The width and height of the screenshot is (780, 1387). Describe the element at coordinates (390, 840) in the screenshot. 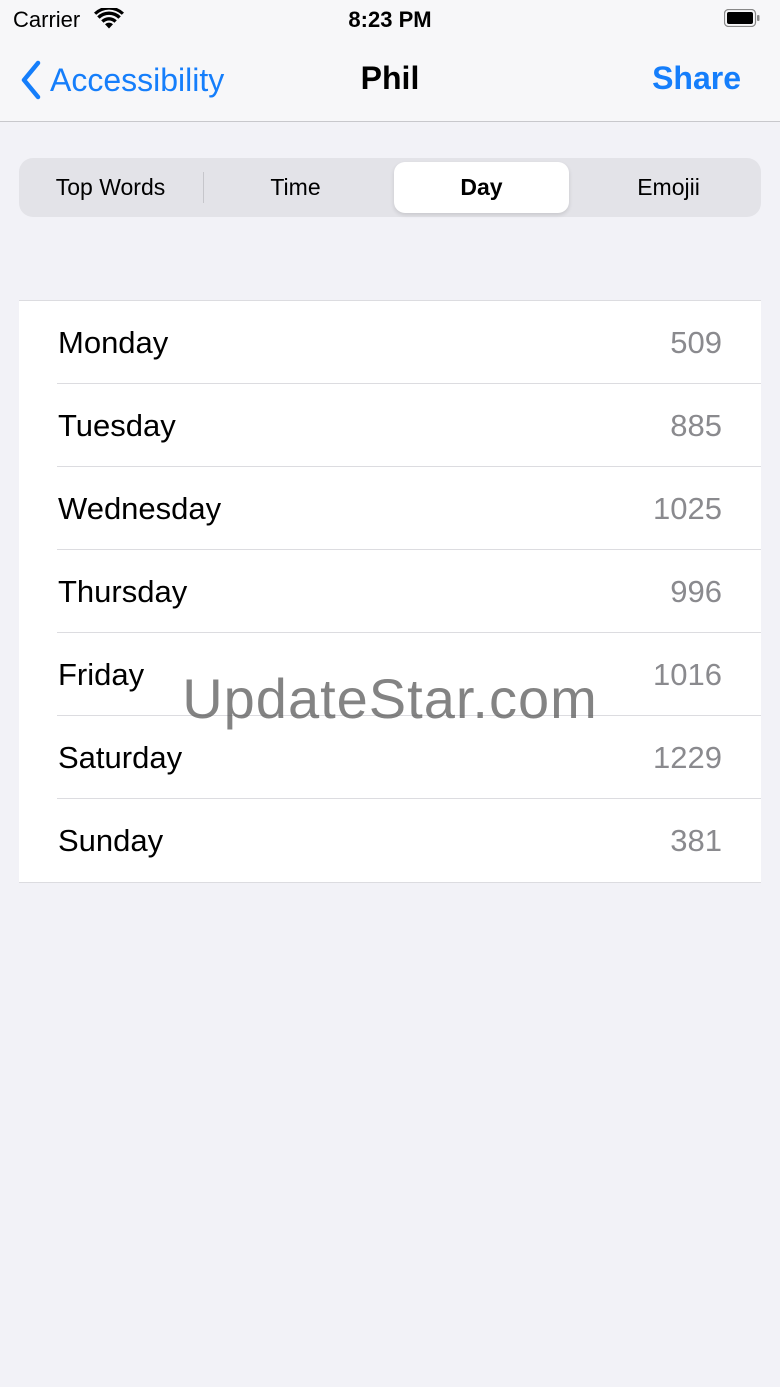

I see `list-item-sunday: Sunday 381` at that location.